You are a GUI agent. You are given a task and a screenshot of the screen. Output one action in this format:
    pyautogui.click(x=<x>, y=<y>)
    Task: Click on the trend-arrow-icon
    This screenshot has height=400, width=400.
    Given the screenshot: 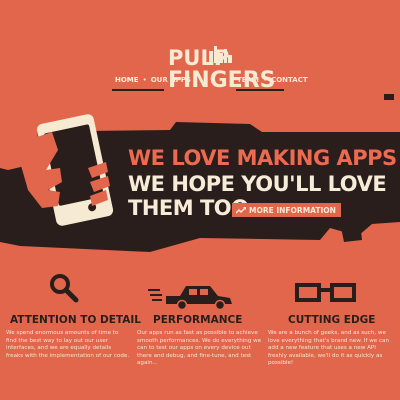 What is the action you would take?
    pyautogui.click(x=241, y=210)
    